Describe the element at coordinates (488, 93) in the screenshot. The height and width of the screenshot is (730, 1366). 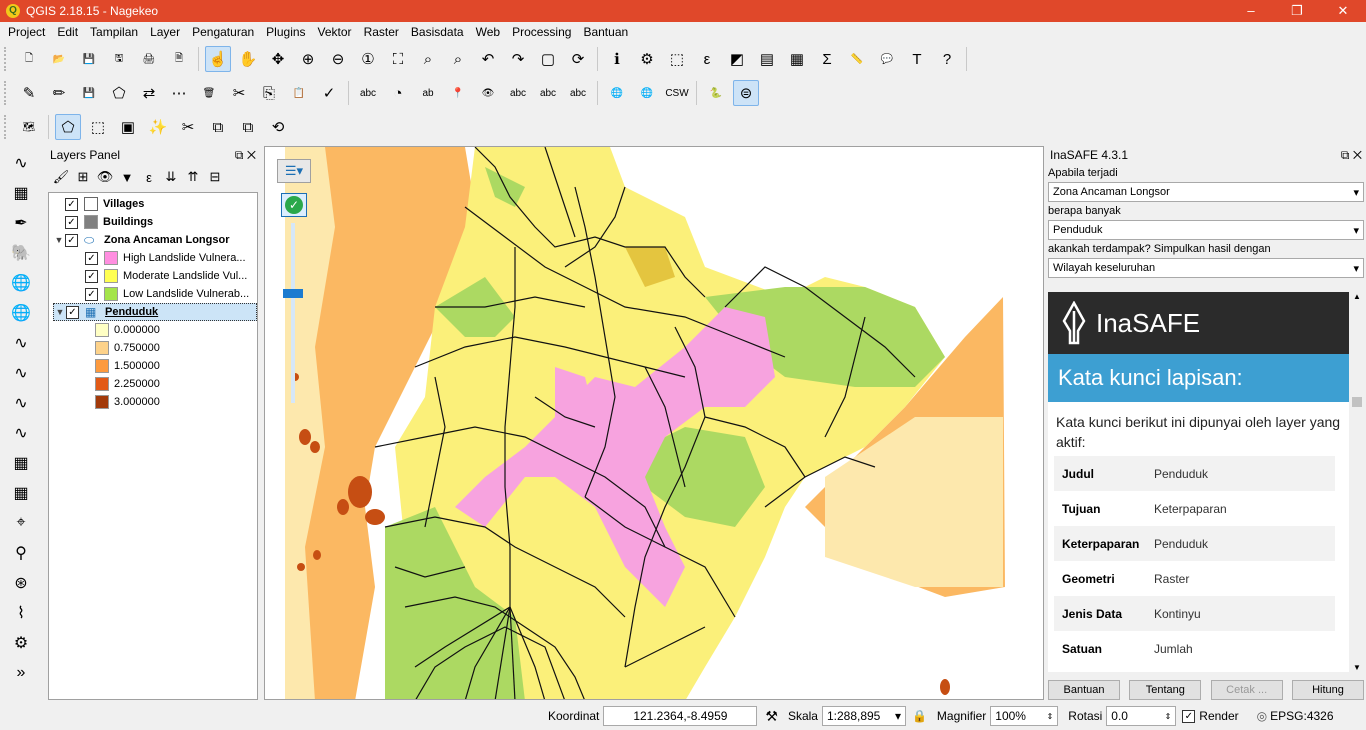
I see `show-hide-label-icon: 👁` at that location.